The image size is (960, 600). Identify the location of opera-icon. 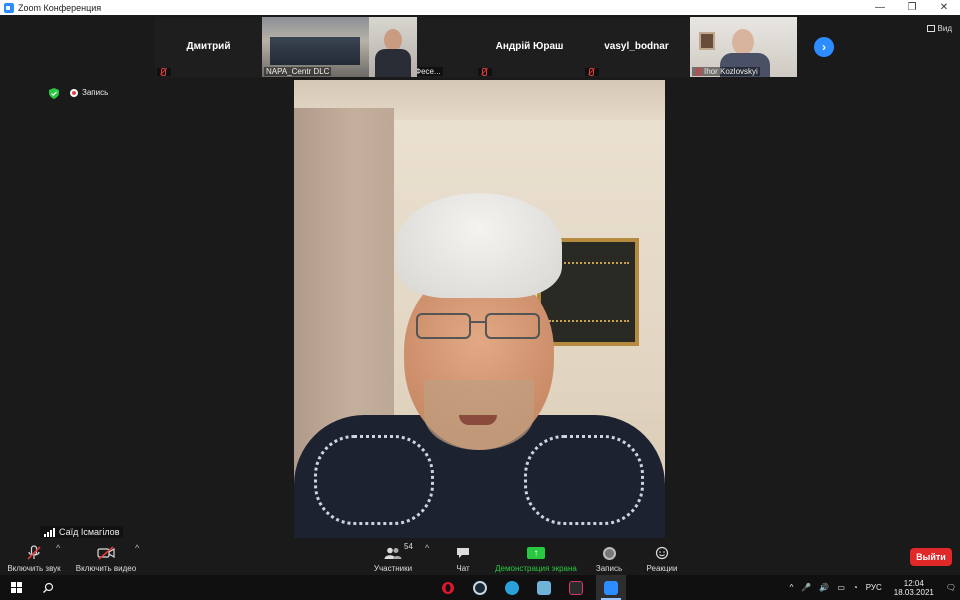
(448, 587).